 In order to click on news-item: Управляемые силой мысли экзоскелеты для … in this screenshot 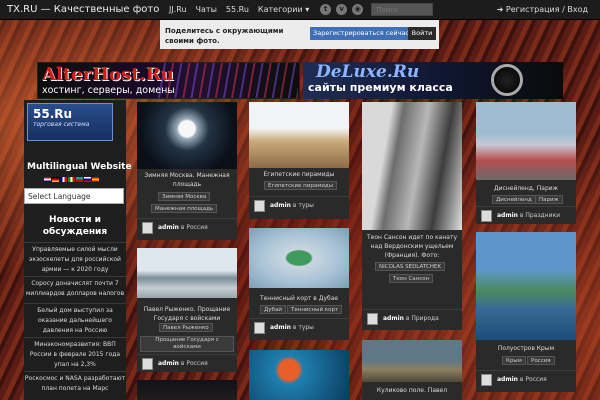, I will do `click(75, 258)`.